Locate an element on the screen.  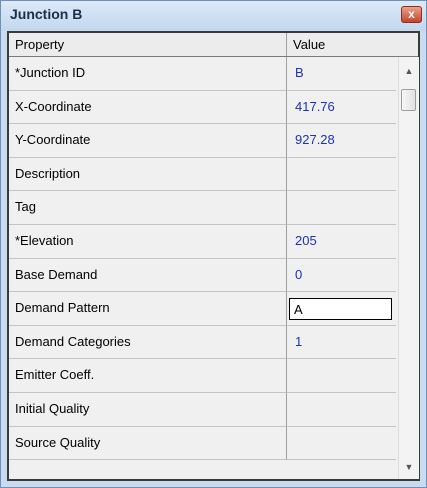
value-column-header: Value is located at coordinates (352, 44).